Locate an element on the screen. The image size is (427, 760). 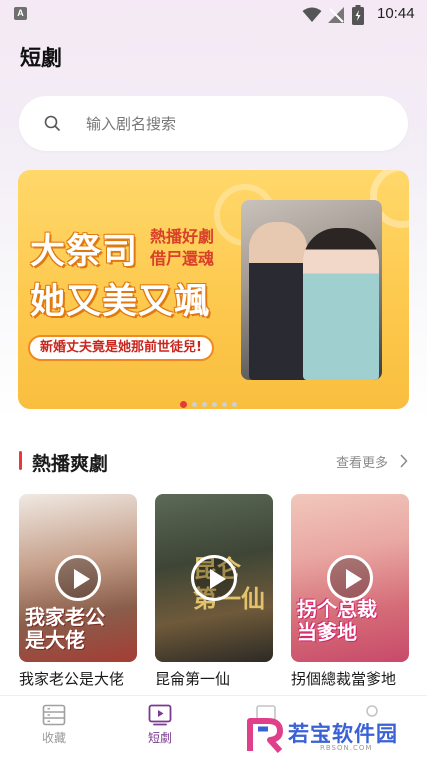
drama-card: 昆仑 第一仙 昆侖第一仙 is located at coordinates (214, 591).